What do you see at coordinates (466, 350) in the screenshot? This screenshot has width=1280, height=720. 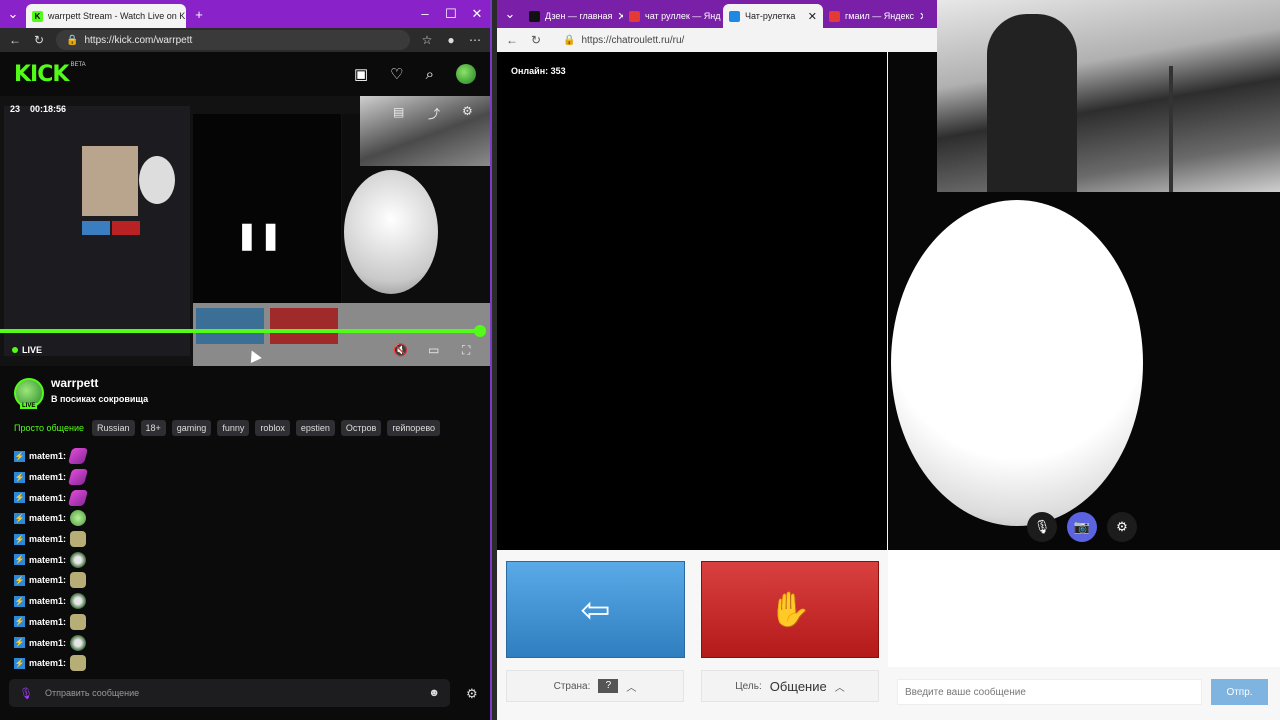 I see `fullscreen-icon: ⛶` at bounding box center [466, 350].